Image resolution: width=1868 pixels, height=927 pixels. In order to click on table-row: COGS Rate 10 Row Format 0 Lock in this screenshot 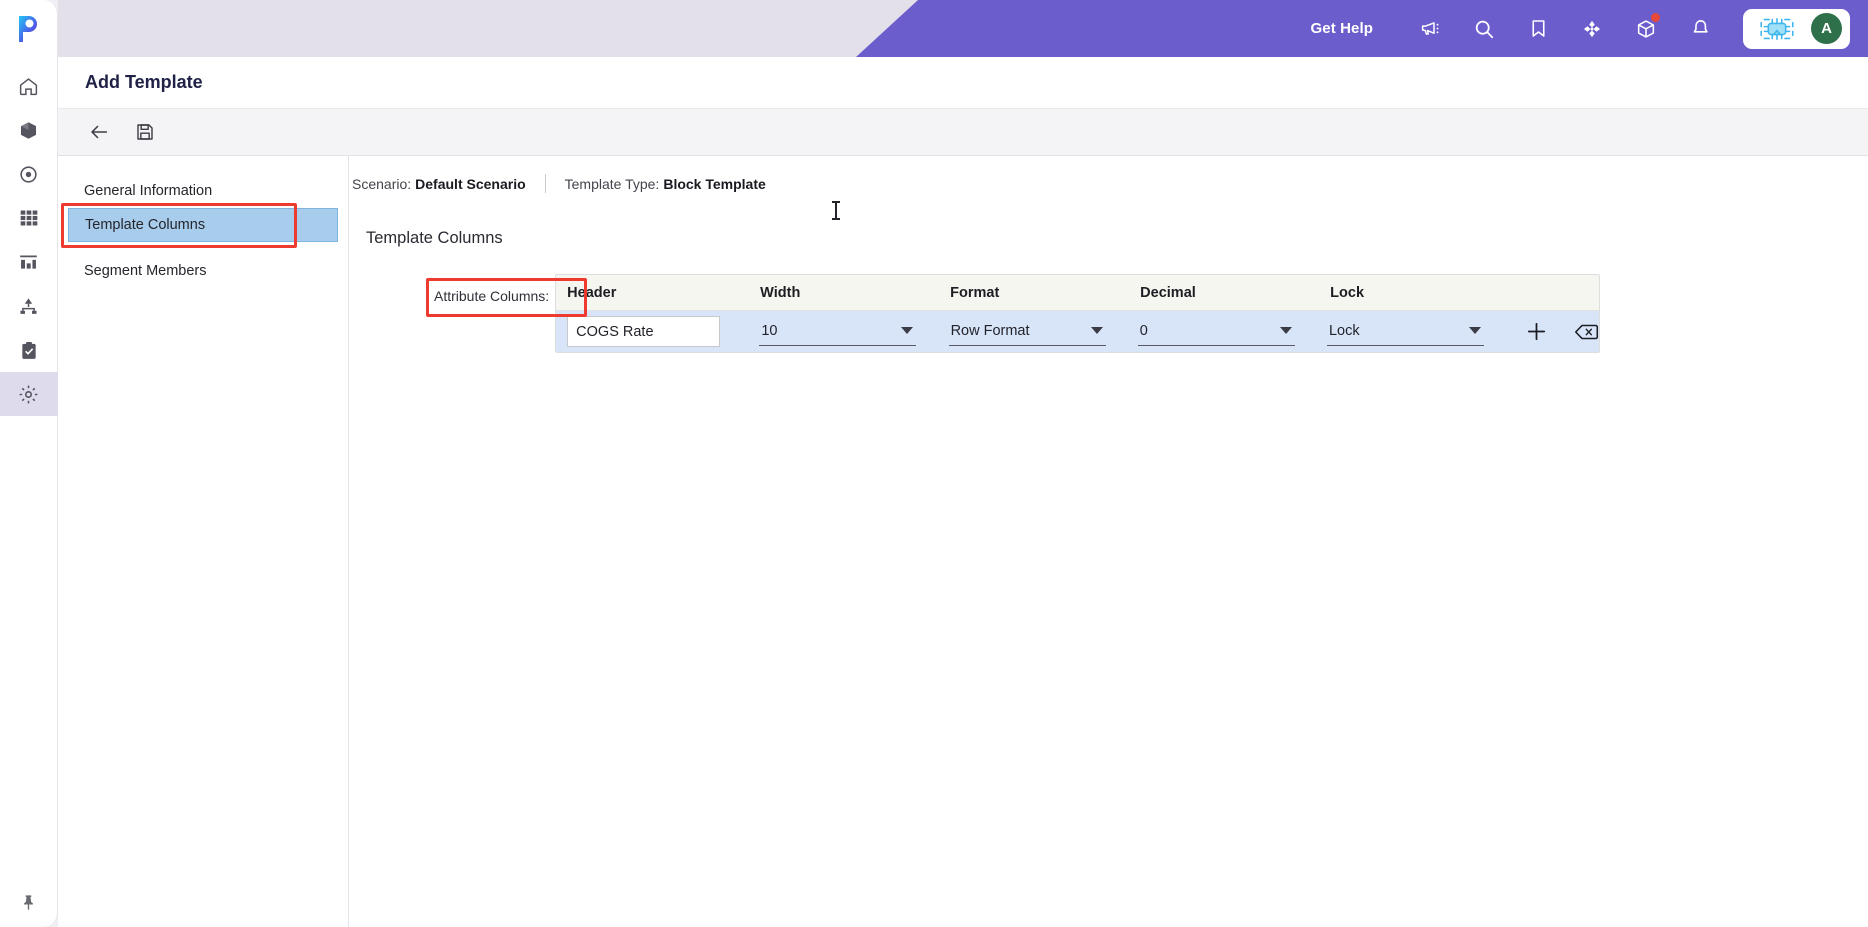, I will do `click(1078, 331)`.